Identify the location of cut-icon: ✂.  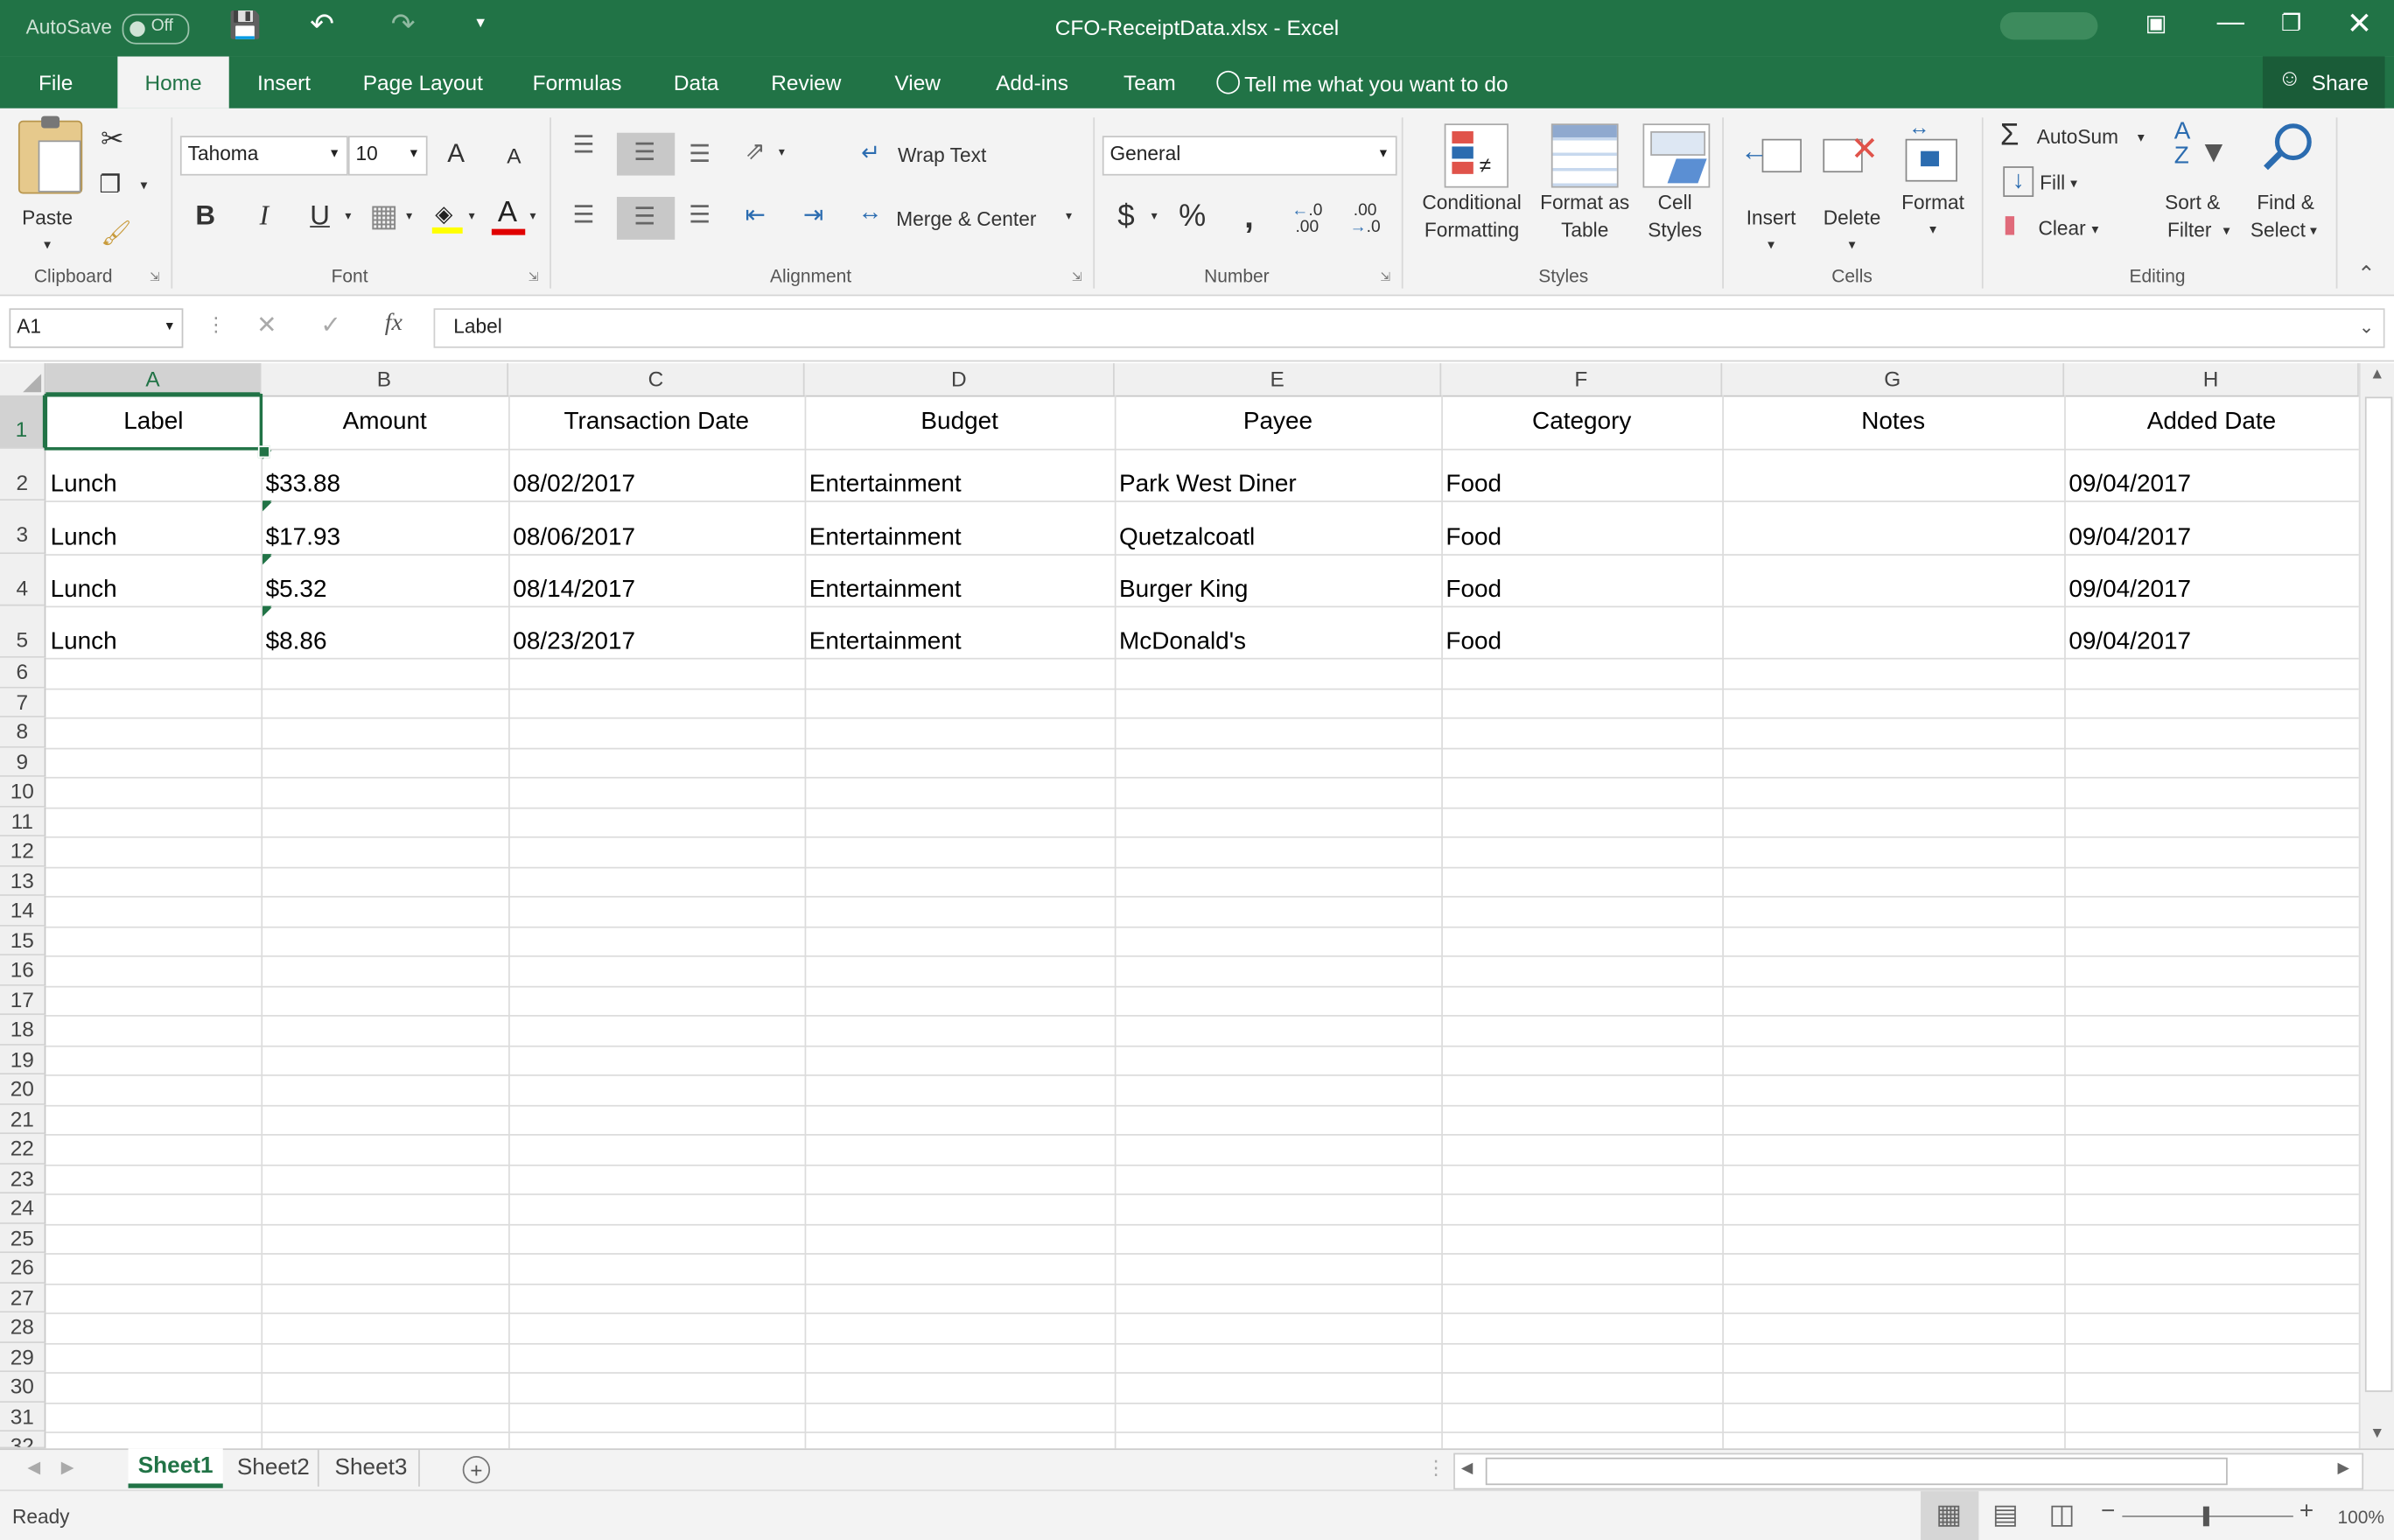
(112, 139).